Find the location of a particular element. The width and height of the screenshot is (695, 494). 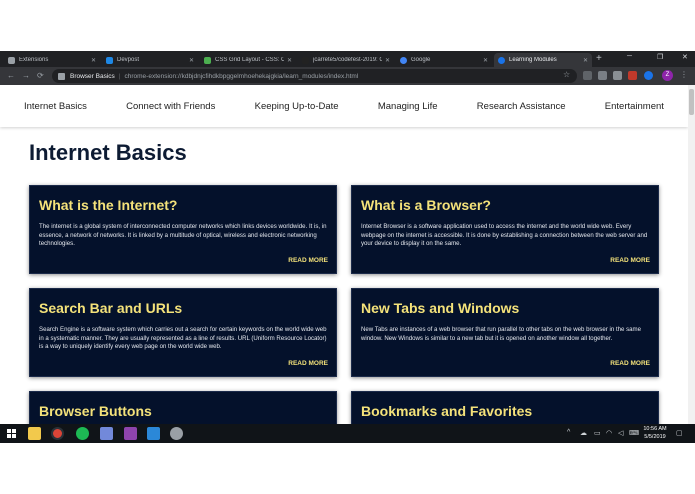

card-title: Bookmarks and Favorites is located at coordinates (447, 411).